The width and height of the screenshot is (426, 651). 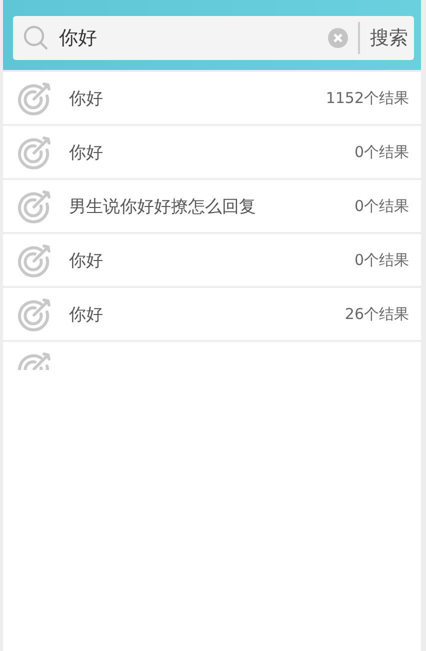 What do you see at coordinates (212, 314) in the screenshot?
I see `result-row: 你好 26个结果` at bounding box center [212, 314].